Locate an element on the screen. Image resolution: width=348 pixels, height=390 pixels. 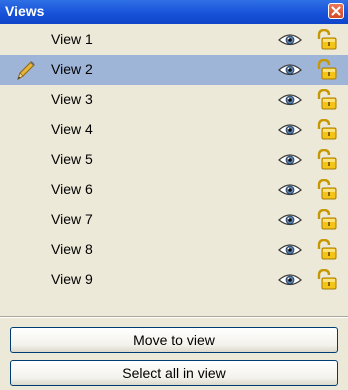
panel-title: Views is located at coordinates (25, 11).